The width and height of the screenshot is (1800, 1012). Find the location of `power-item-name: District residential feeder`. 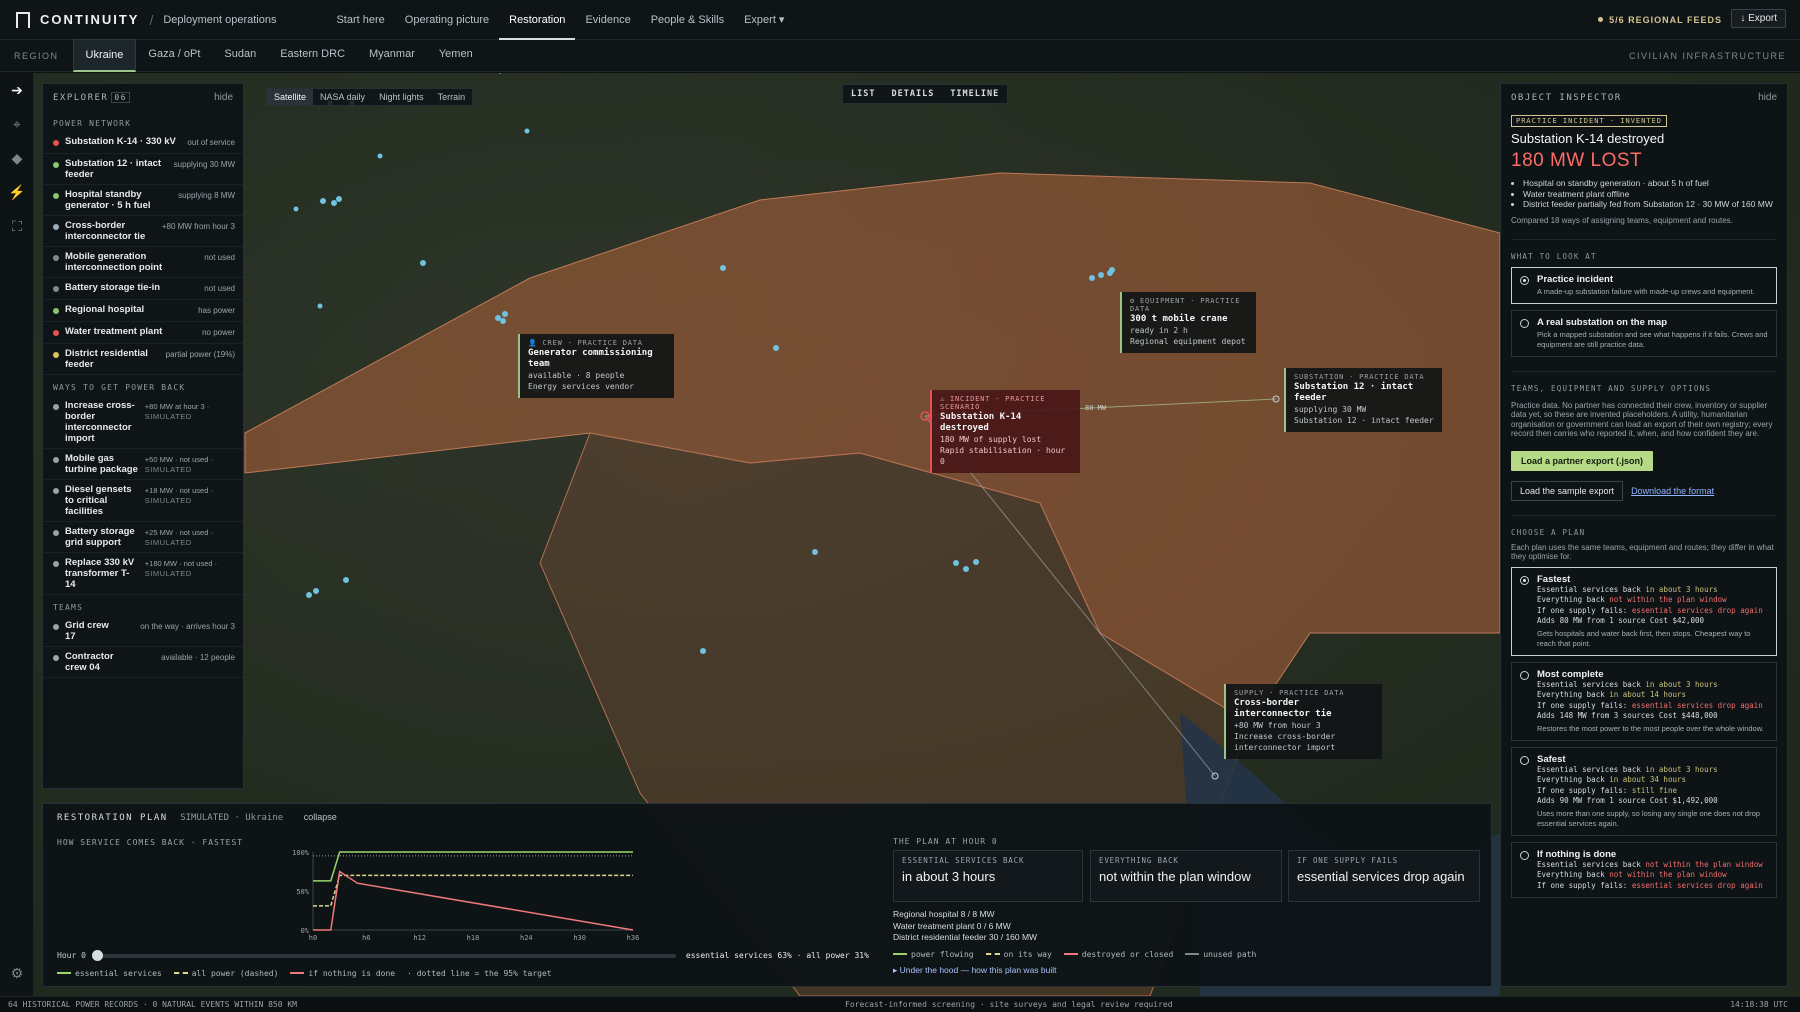

power-item-name: District residential feeder is located at coordinates (106, 359).